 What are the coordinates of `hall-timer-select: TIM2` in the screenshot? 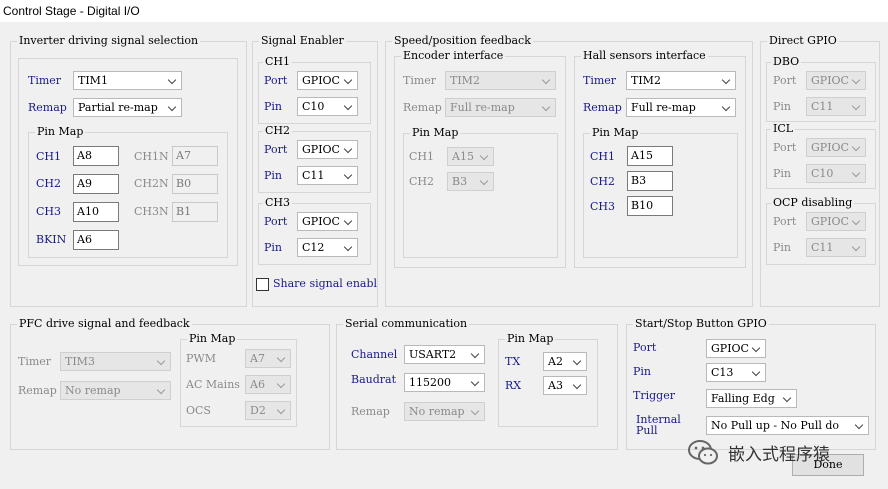 It's located at (681, 80).